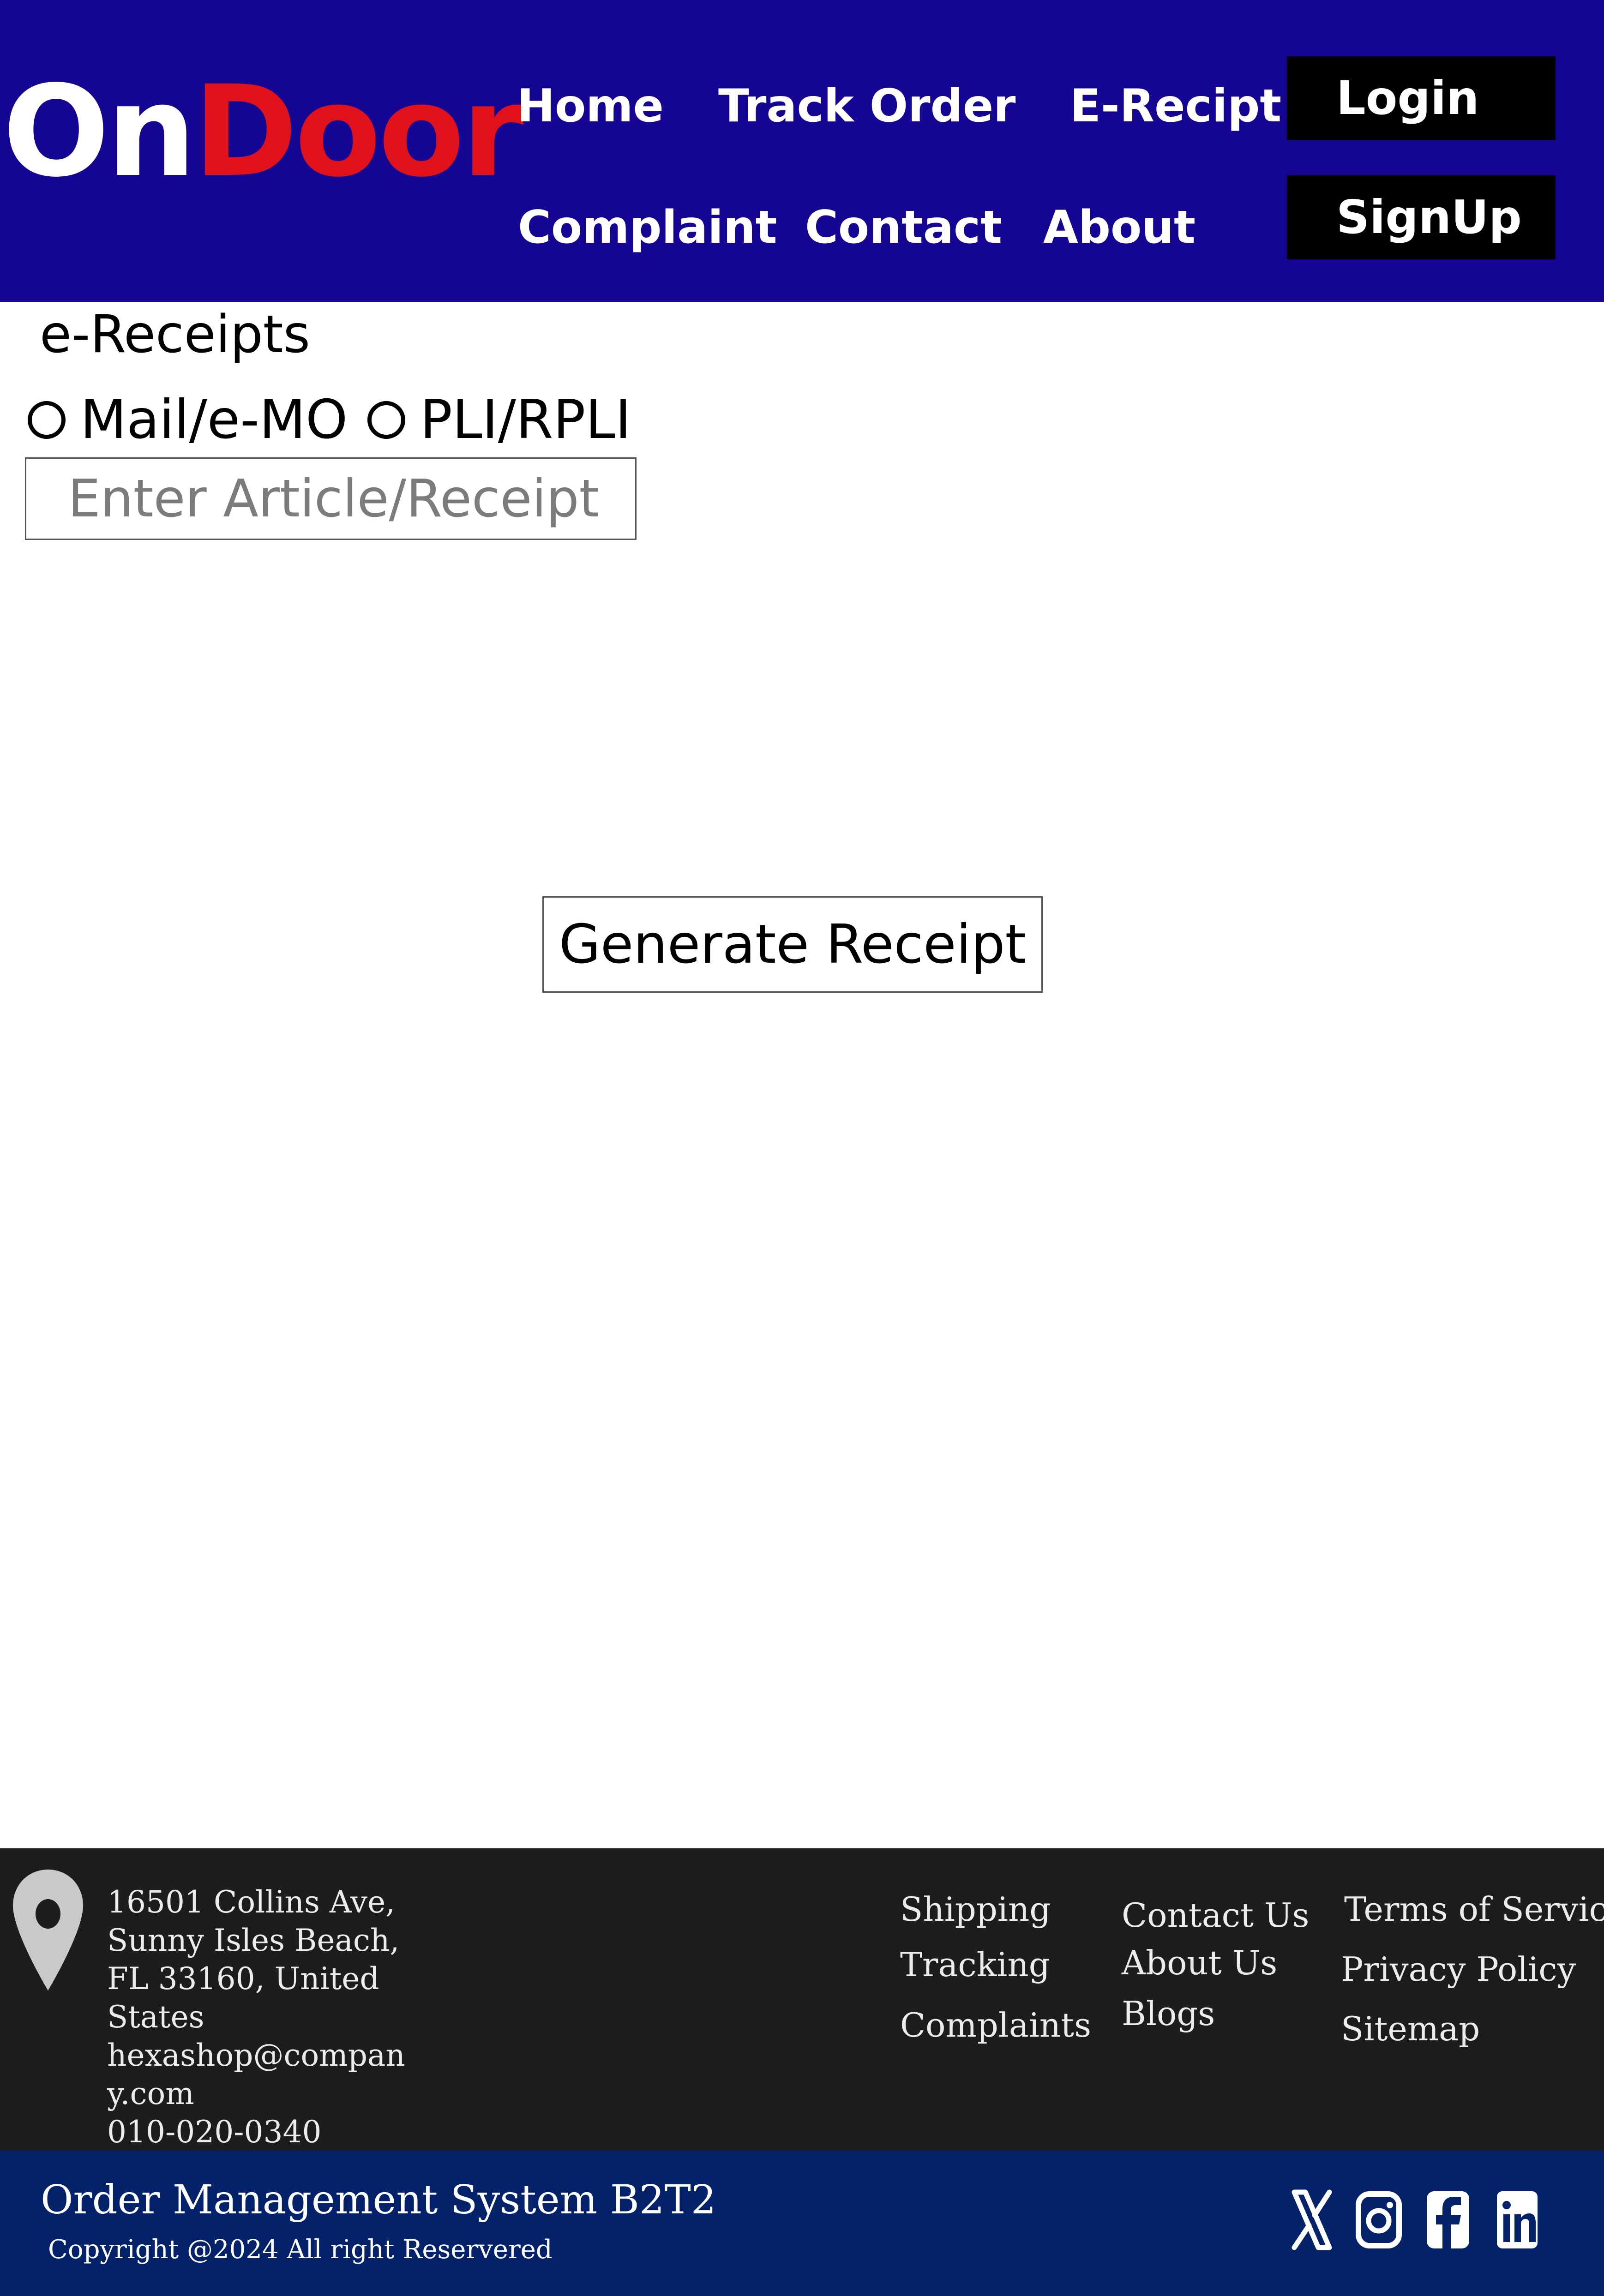 This screenshot has width=1604, height=2296. I want to click on contact-phone: 010-020-0340, so click(214, 2132).